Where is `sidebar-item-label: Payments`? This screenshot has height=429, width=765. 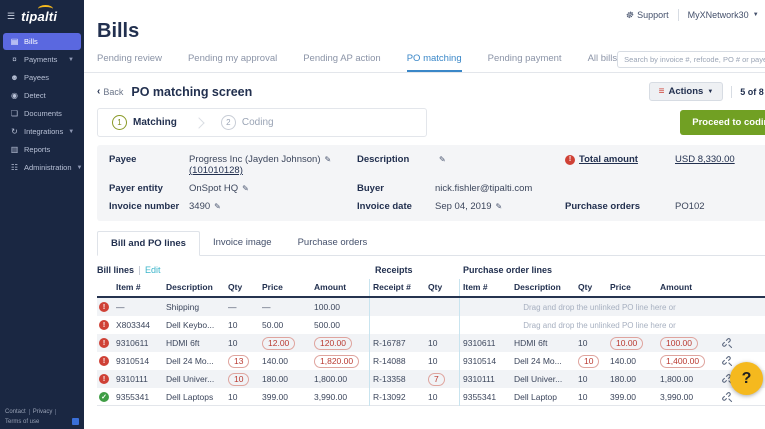
sidebar-item-label: Payments is located at coordinates (41, 59).